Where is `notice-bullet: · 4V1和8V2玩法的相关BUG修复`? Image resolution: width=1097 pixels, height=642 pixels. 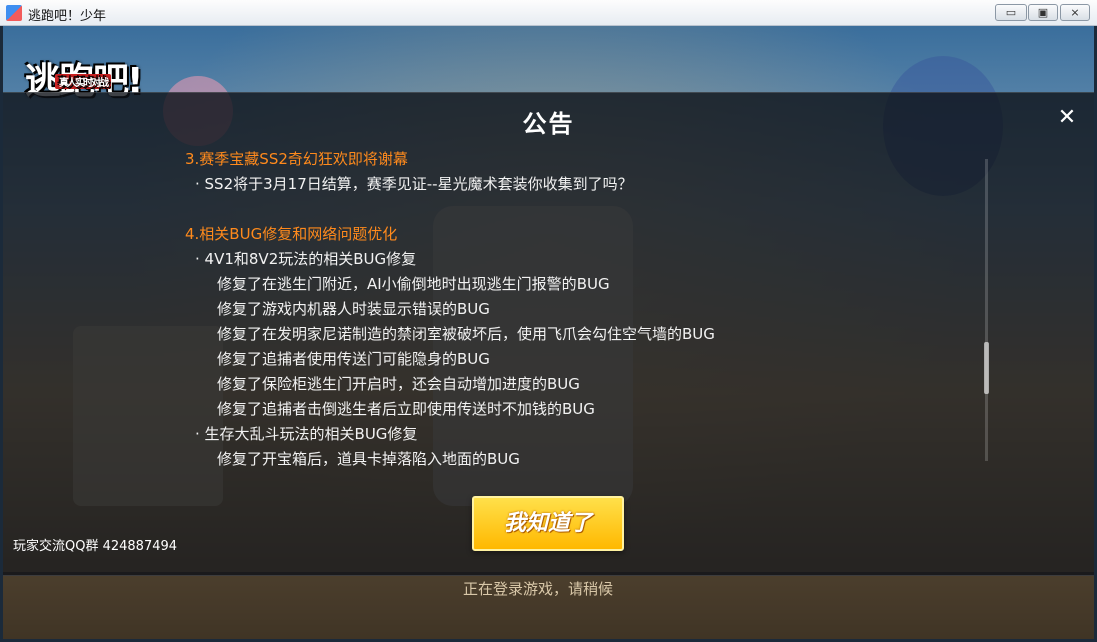
notice-bullet: · 4V1和8V2玩法的相关BUG修复 is located at coordinates (306, 259).